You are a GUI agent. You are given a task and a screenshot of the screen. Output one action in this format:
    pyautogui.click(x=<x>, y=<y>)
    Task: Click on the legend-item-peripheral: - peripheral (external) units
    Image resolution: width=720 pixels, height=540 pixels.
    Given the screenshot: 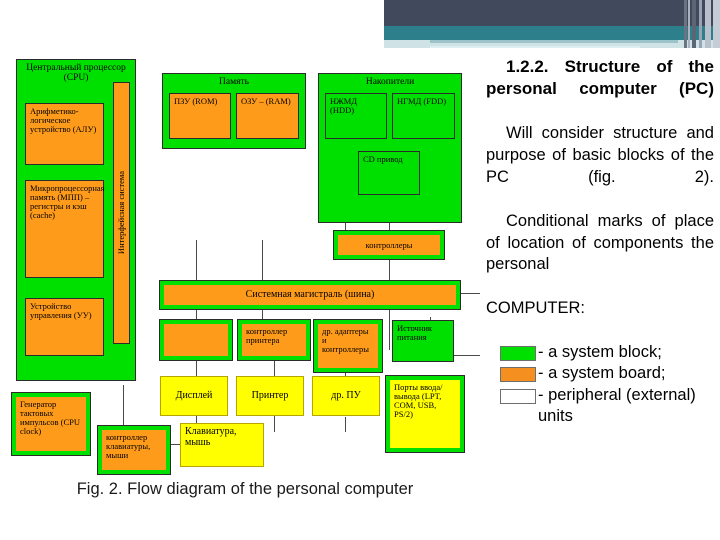 What is the action you would take?
    pyautogui.click(x=600, y=406)
    